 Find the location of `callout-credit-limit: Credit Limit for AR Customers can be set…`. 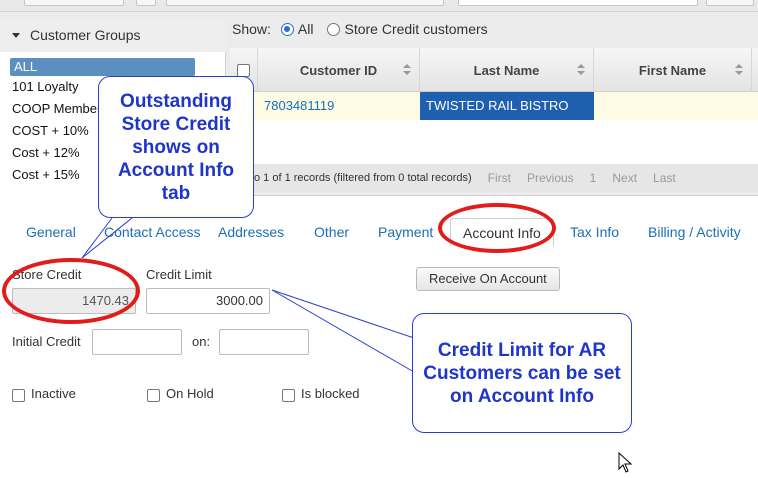

callout-credit-limit: Credit Limit for AR Customers can be set… is located at coordinates (522, 373).